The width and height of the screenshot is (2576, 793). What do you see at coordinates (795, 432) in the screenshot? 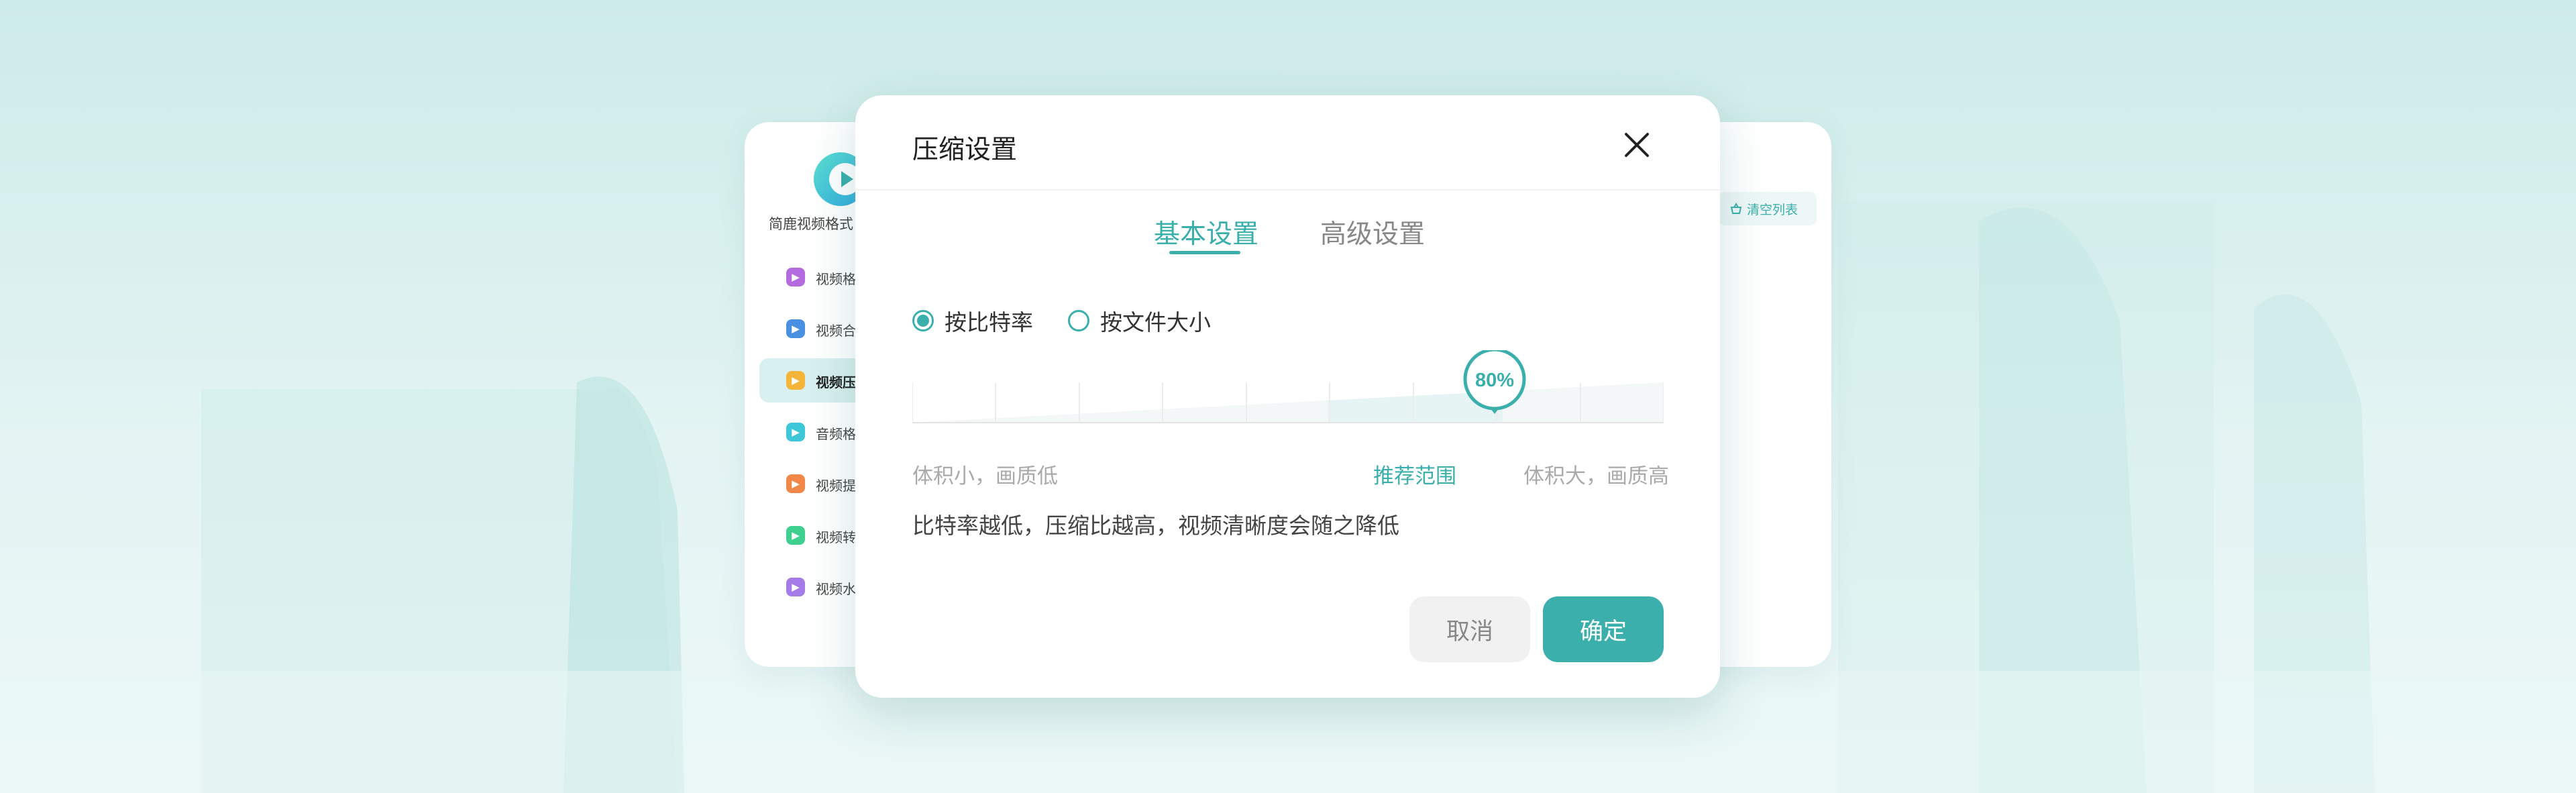
I see `audio-format-icon: ▶` at bounding box center [795, 432].